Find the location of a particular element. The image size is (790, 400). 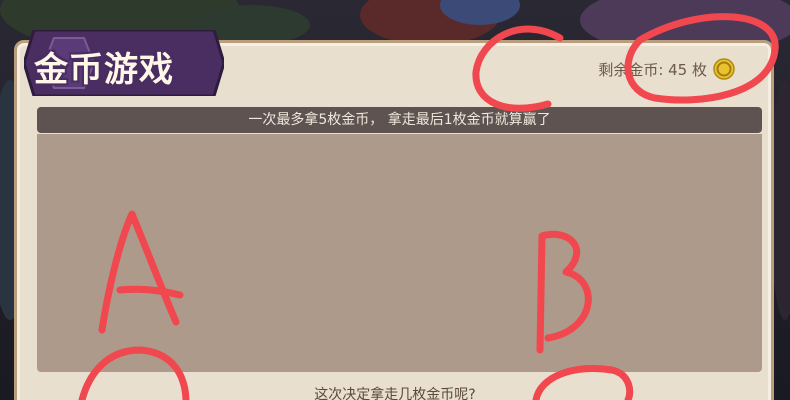

question-prompt: 这次决定拿走几枚金币呢? is located at coordinates (395, 393).